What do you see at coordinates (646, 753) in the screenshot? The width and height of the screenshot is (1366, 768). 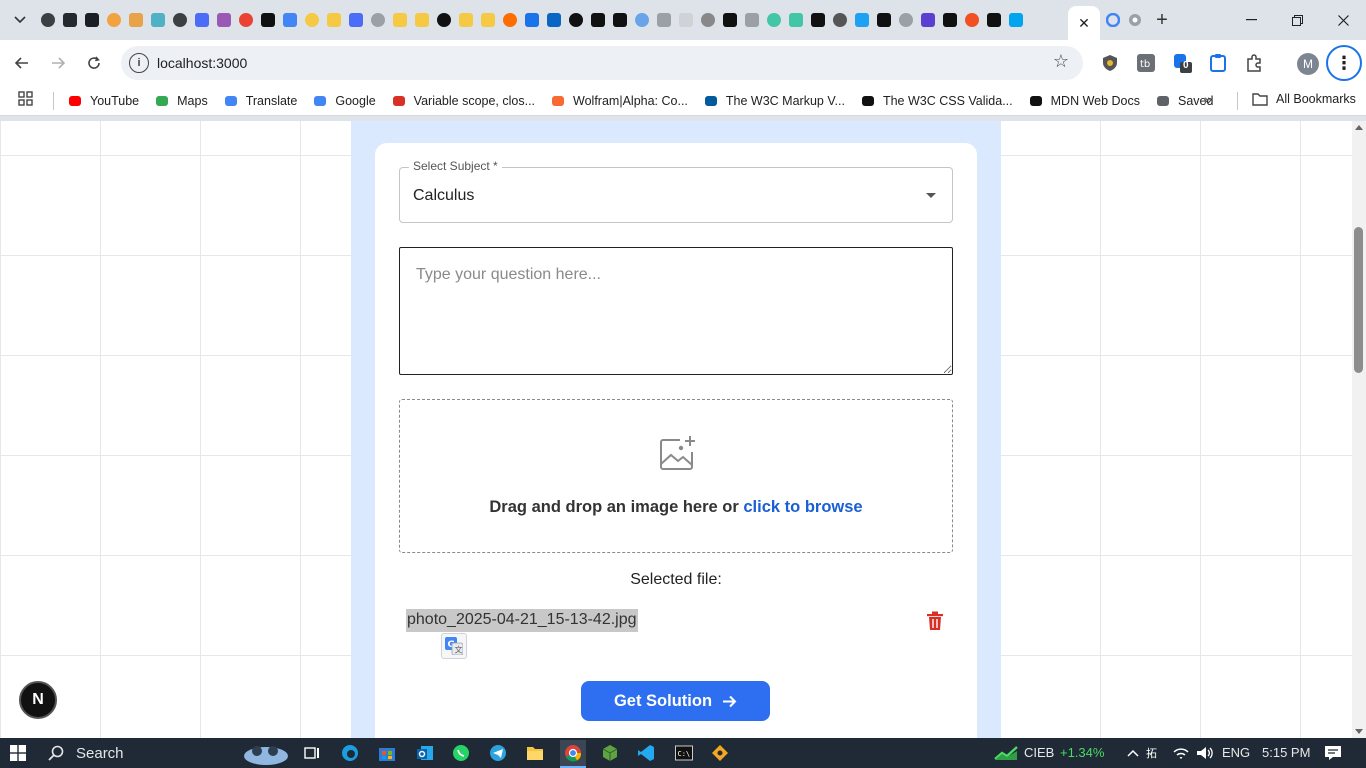 I see `vscode-icon` at bounding box center [646, 753].